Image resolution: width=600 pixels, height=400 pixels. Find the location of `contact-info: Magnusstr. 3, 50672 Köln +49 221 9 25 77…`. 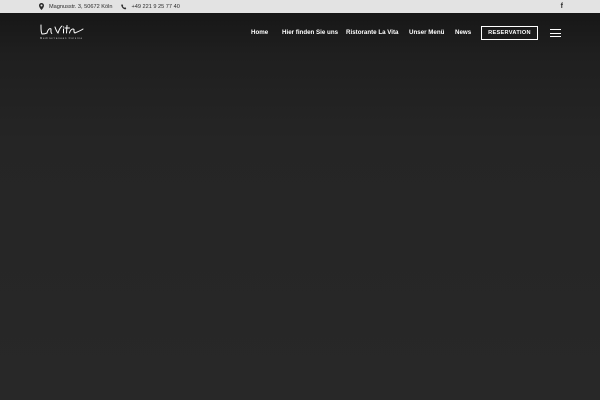

contact-info: Magnusstr. 3, 50672 Köln +49 221 9 25 77… is located at coordinates (109, 7).